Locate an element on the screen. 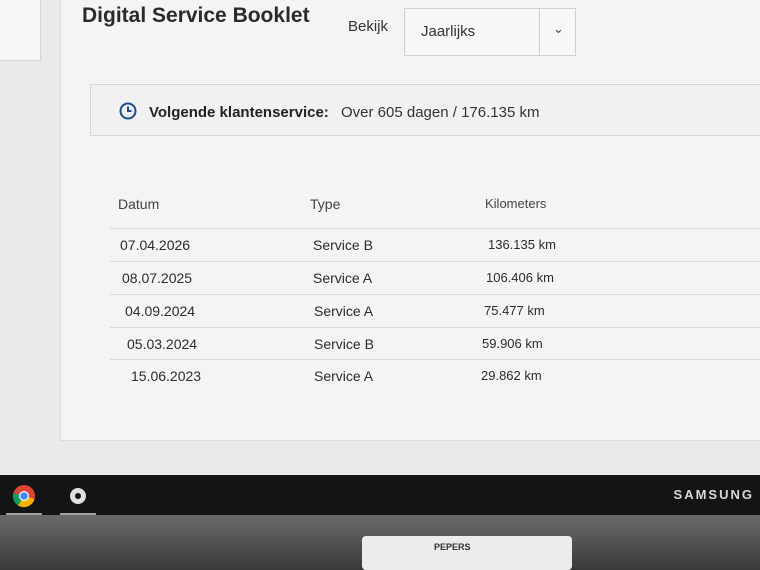 This screenshot has width=760, height=570. page-title: Digital Service Booklet is located at coordinates (196, 15).